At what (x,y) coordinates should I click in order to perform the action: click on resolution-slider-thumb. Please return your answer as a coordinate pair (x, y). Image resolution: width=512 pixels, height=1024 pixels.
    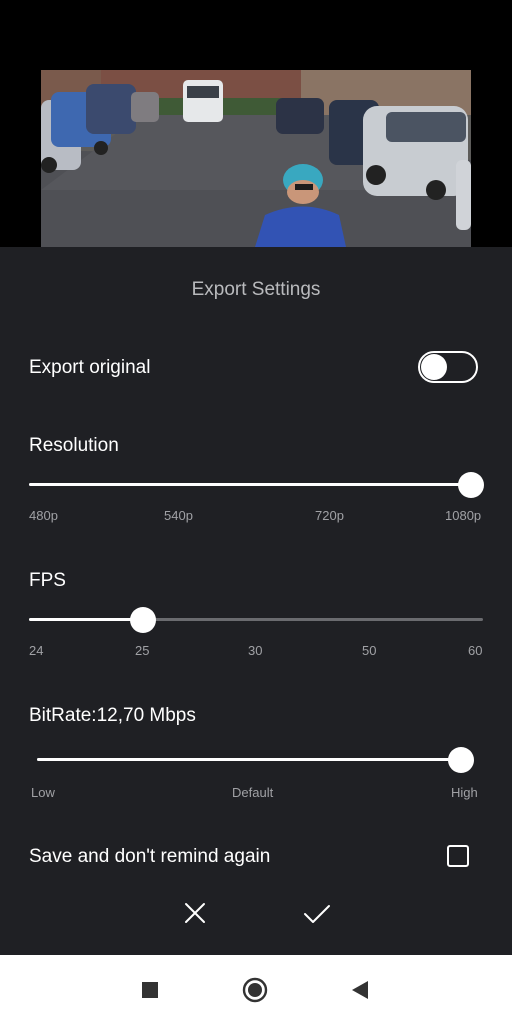
    Looking at the image, I should click on (471, 485).